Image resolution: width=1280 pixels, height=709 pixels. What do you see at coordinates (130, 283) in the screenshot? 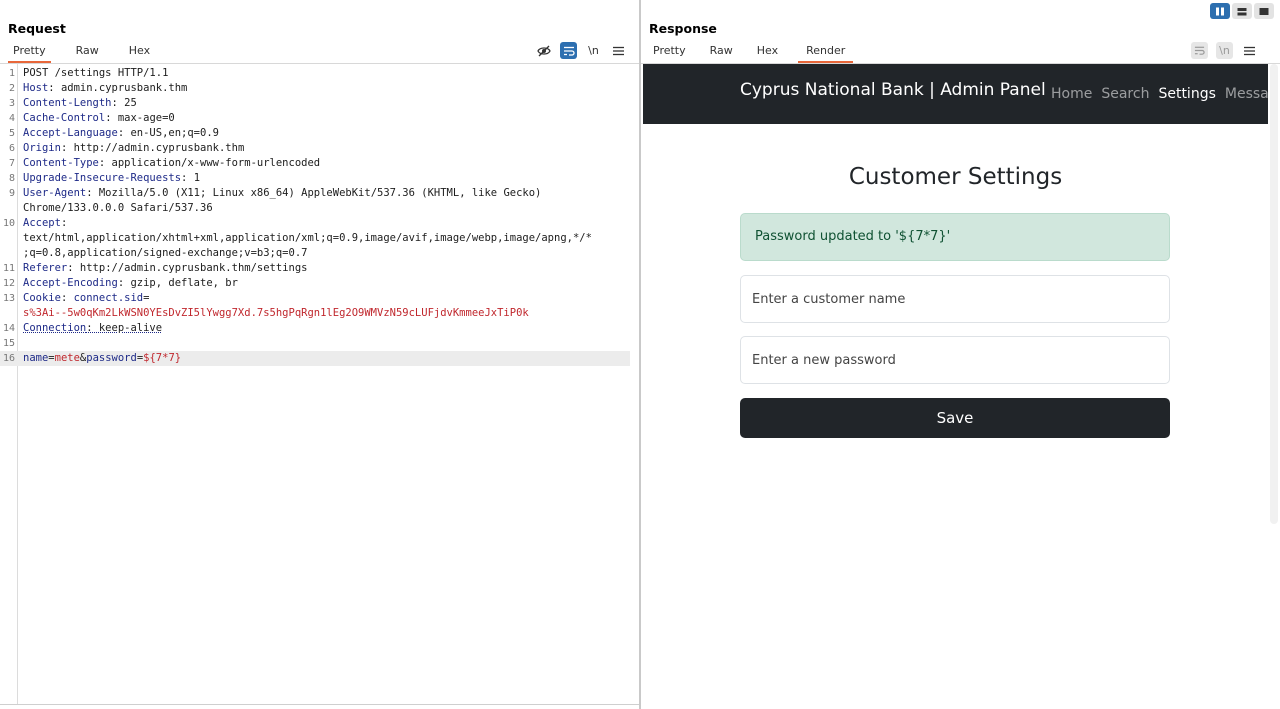
I see `code-text: Accept-Encoding: gzip, deflate, br` at bounding box center [130, 283].